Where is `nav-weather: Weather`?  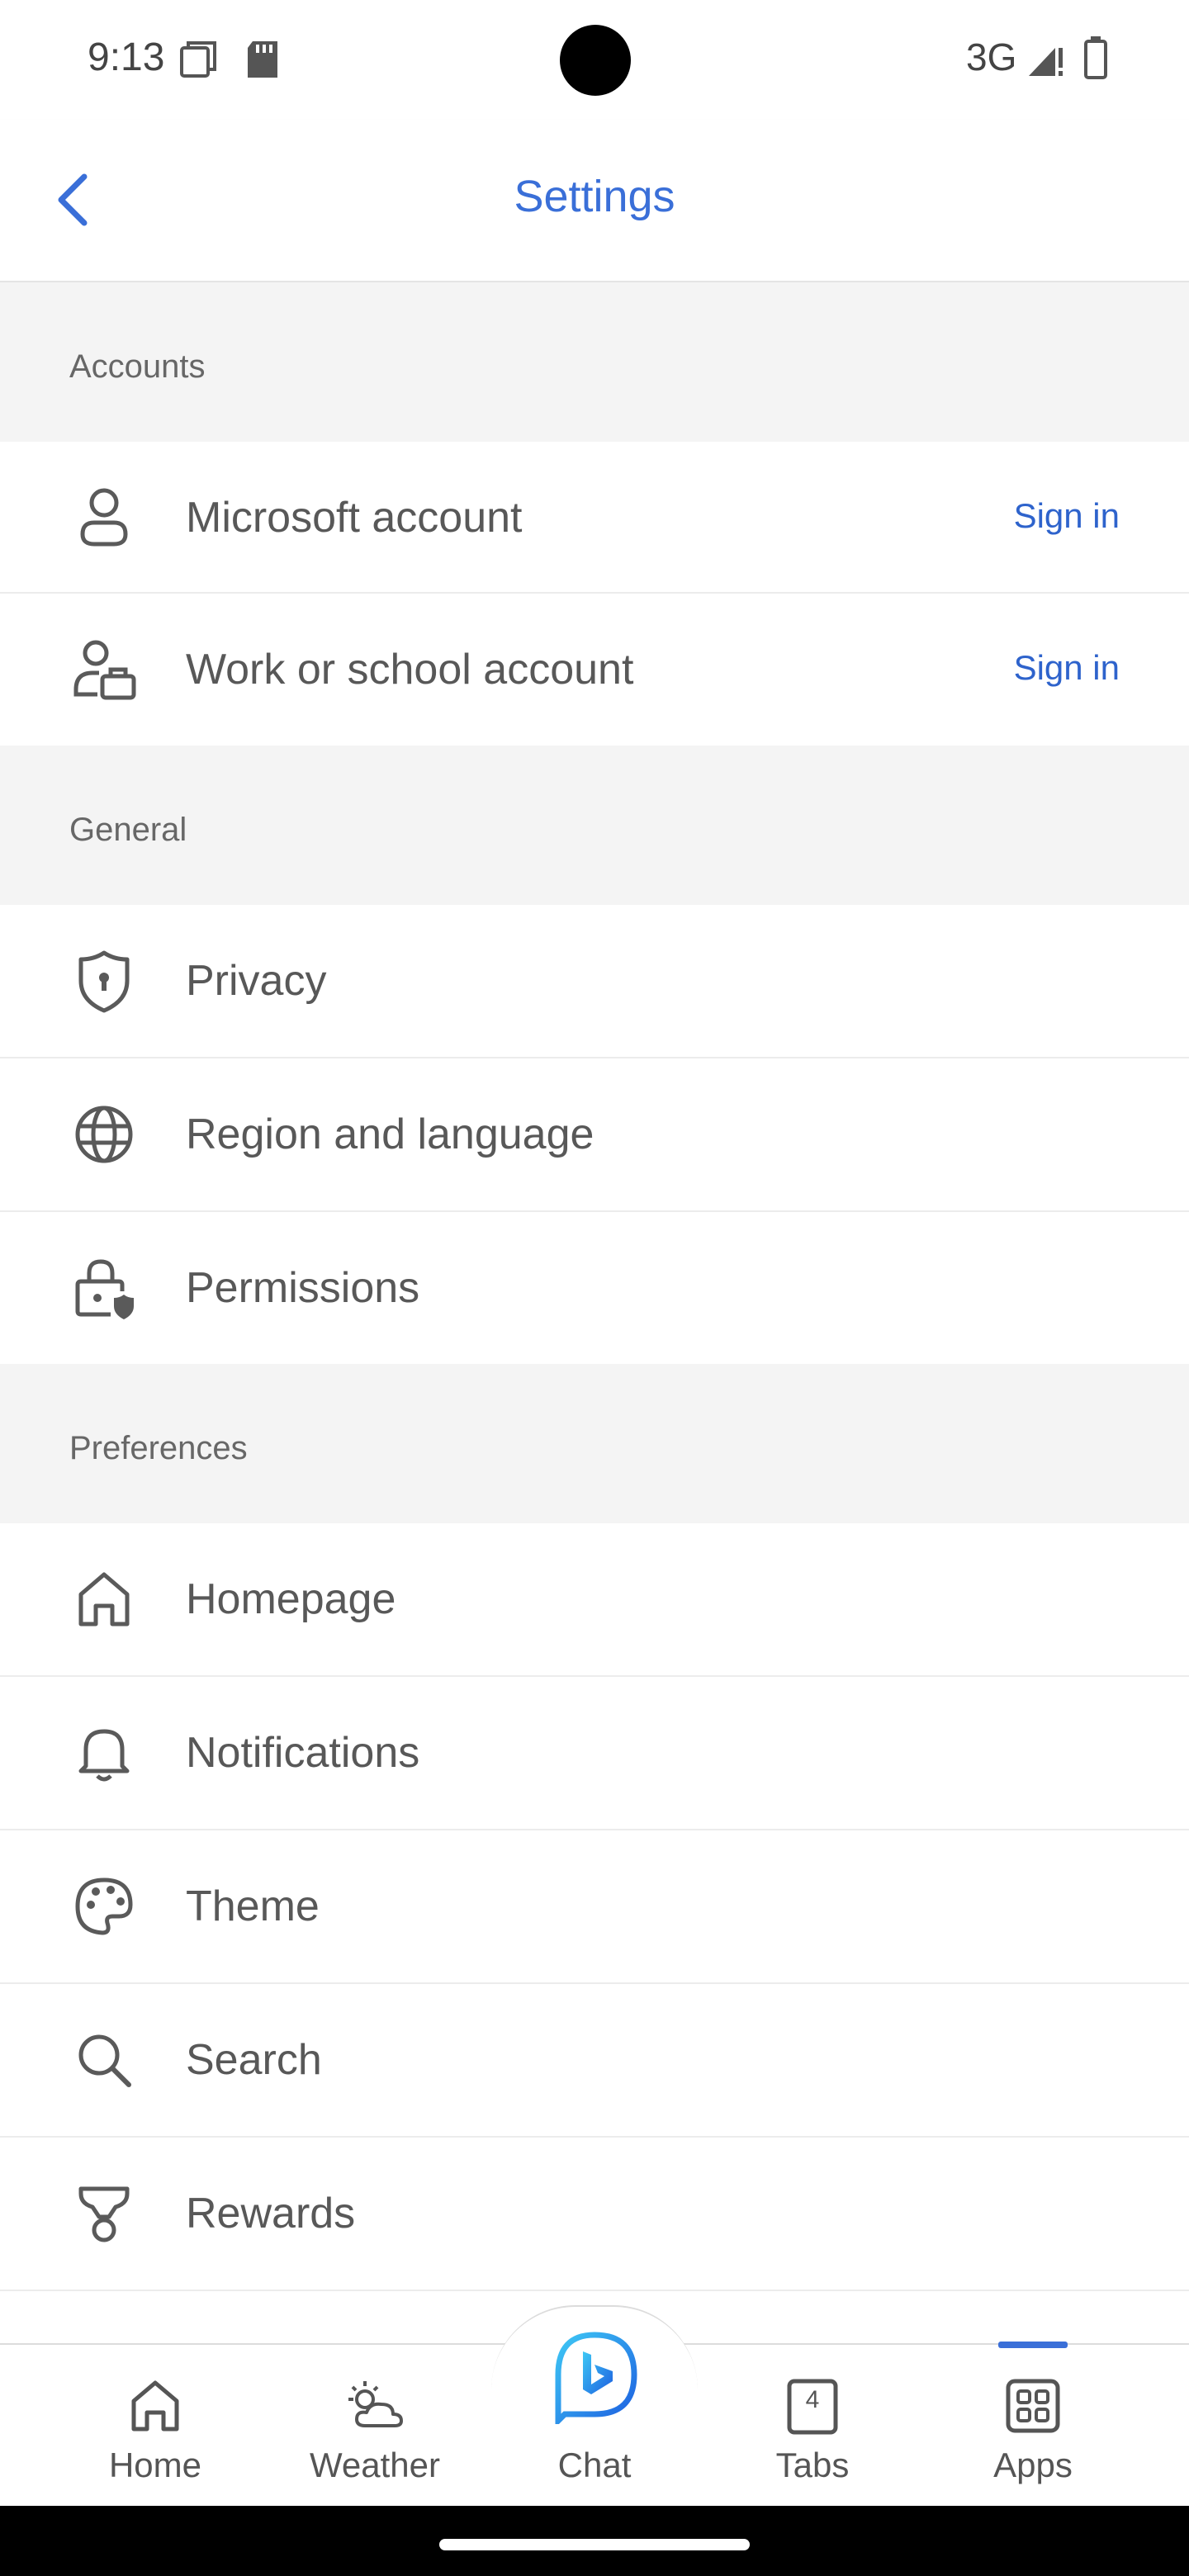
nav-weather: Weather is located at coordinates (374, 2426).